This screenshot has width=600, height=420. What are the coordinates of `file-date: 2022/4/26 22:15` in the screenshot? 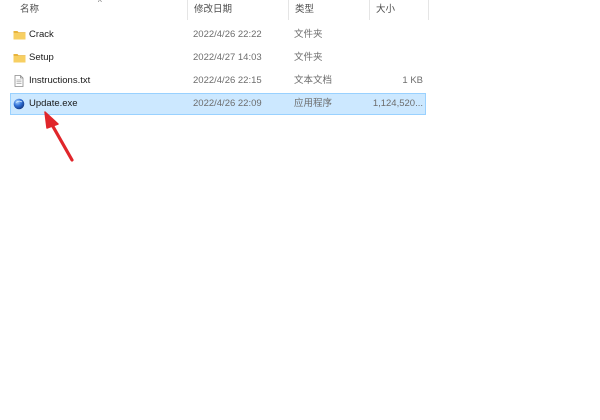 It's located at (227, 80).